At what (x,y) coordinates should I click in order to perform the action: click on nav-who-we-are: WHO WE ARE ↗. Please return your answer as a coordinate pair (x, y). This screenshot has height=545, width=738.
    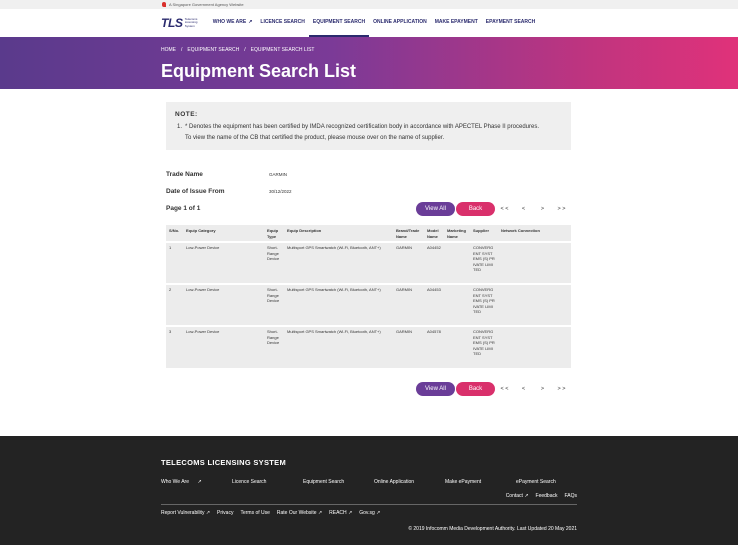
    Looking at the image, I should click on (233, 23).